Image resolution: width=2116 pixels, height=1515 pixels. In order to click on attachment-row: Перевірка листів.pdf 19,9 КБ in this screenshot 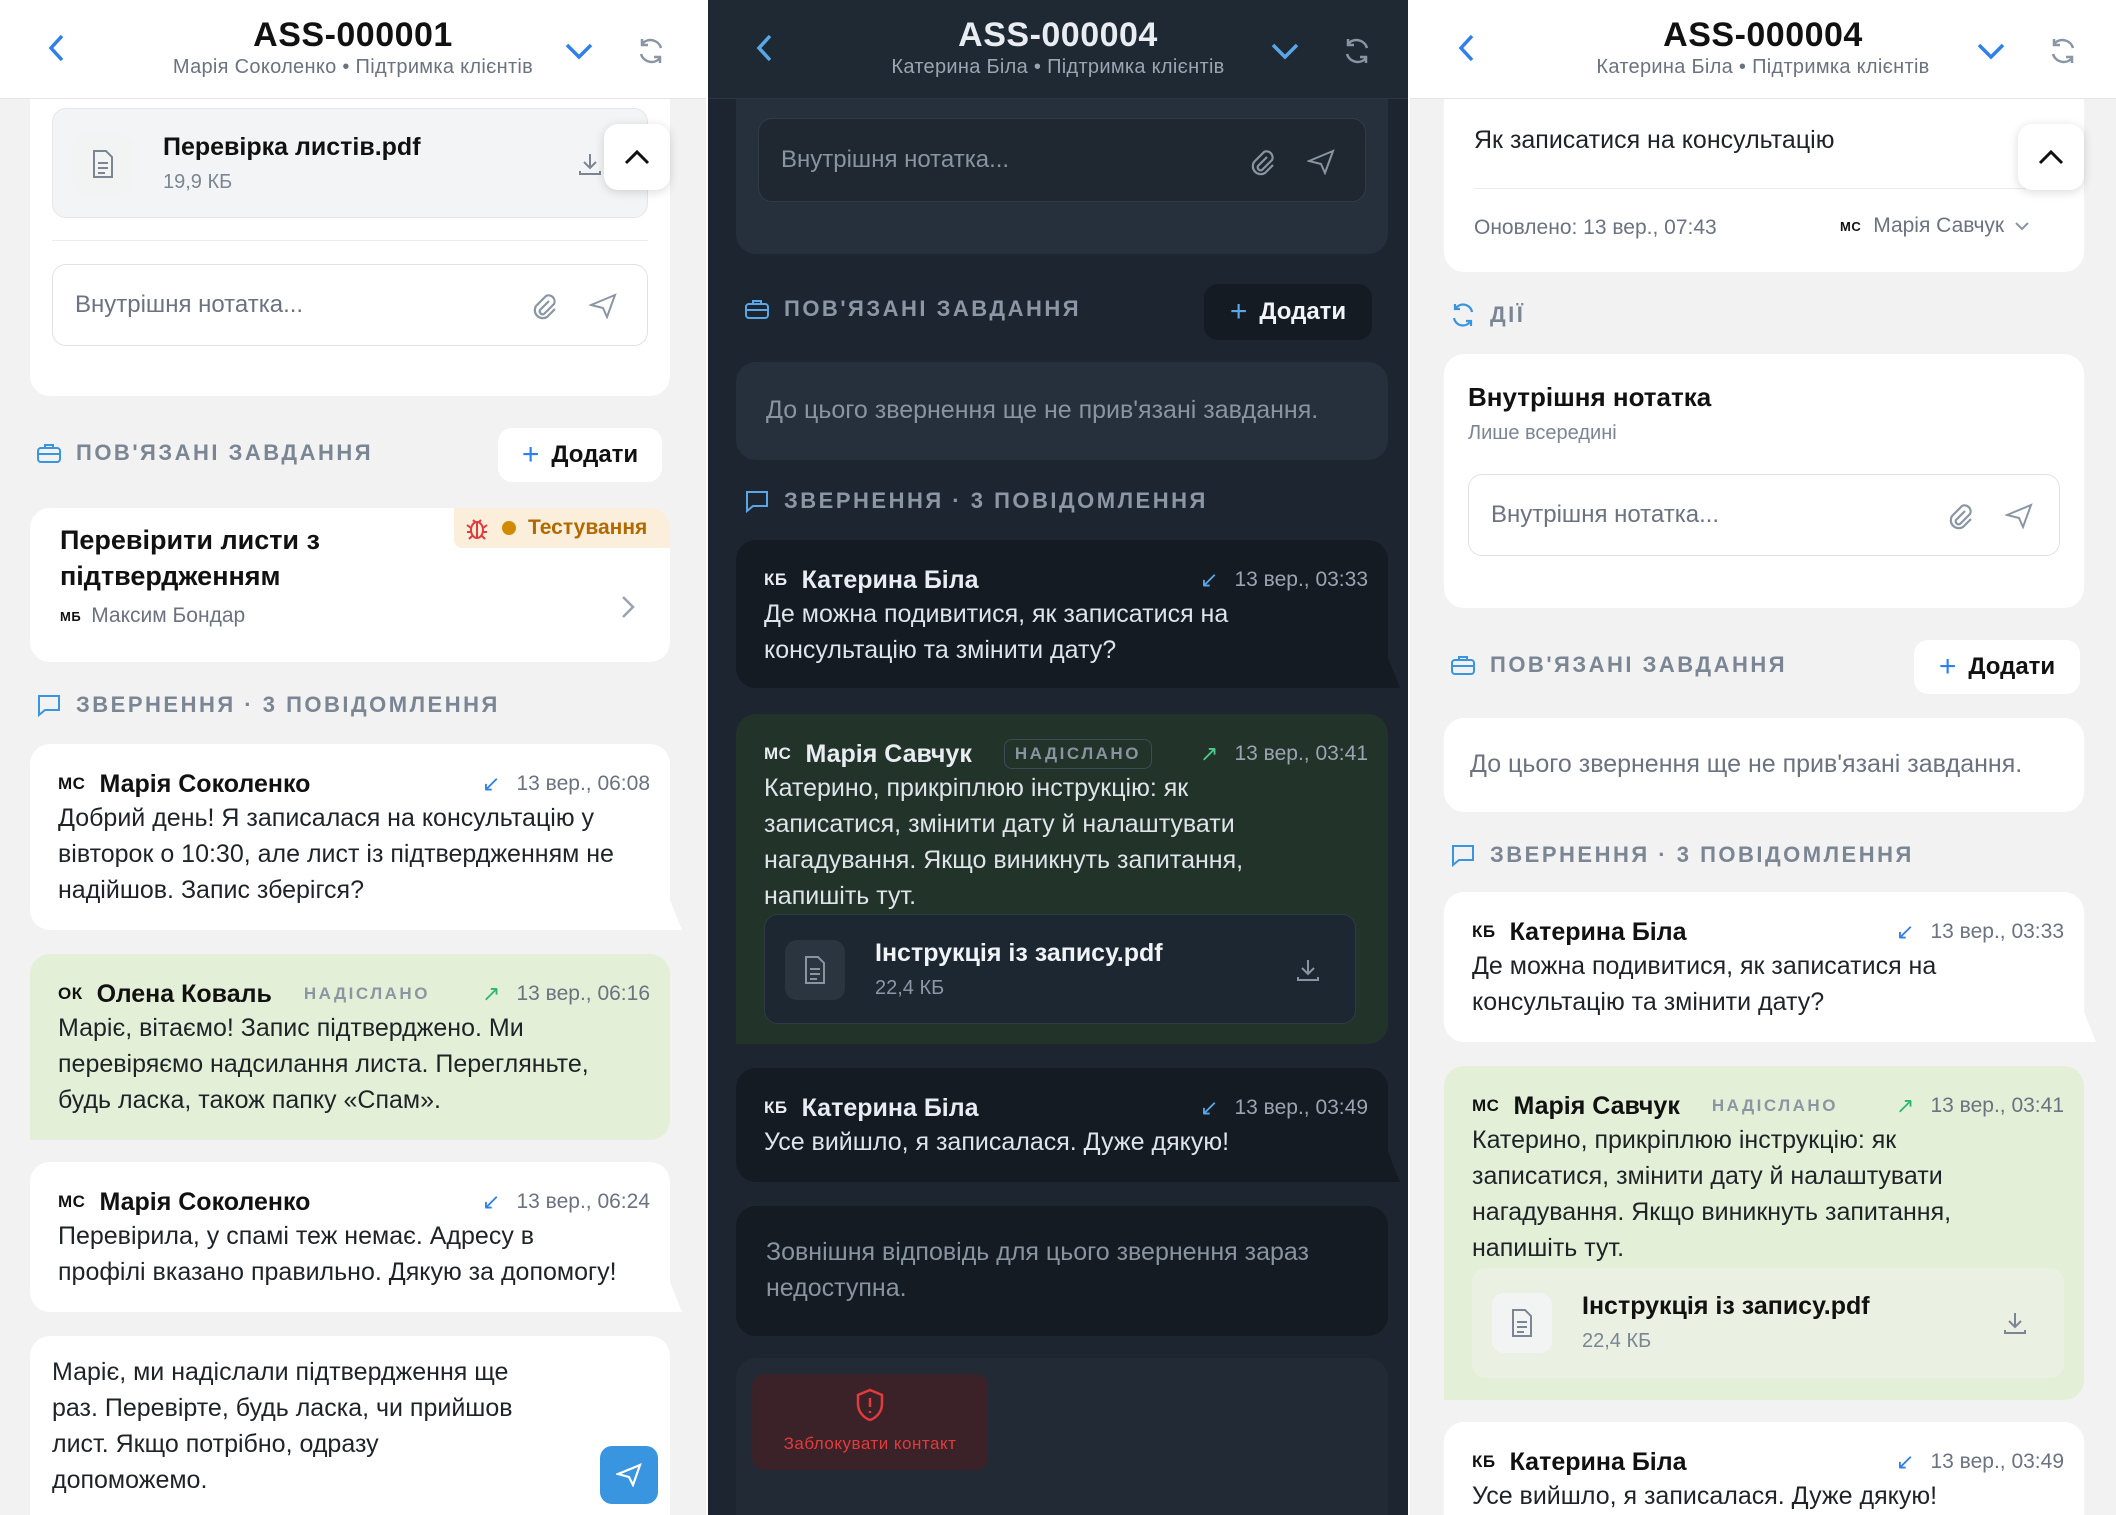, I will do `click(350, 163)`.